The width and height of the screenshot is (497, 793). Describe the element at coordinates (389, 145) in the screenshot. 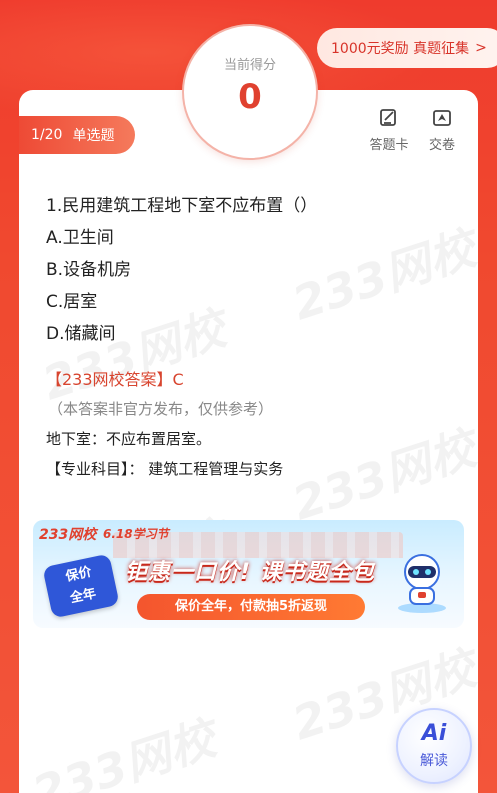

I see `answer-sheet-label: 答题卡` at that location.